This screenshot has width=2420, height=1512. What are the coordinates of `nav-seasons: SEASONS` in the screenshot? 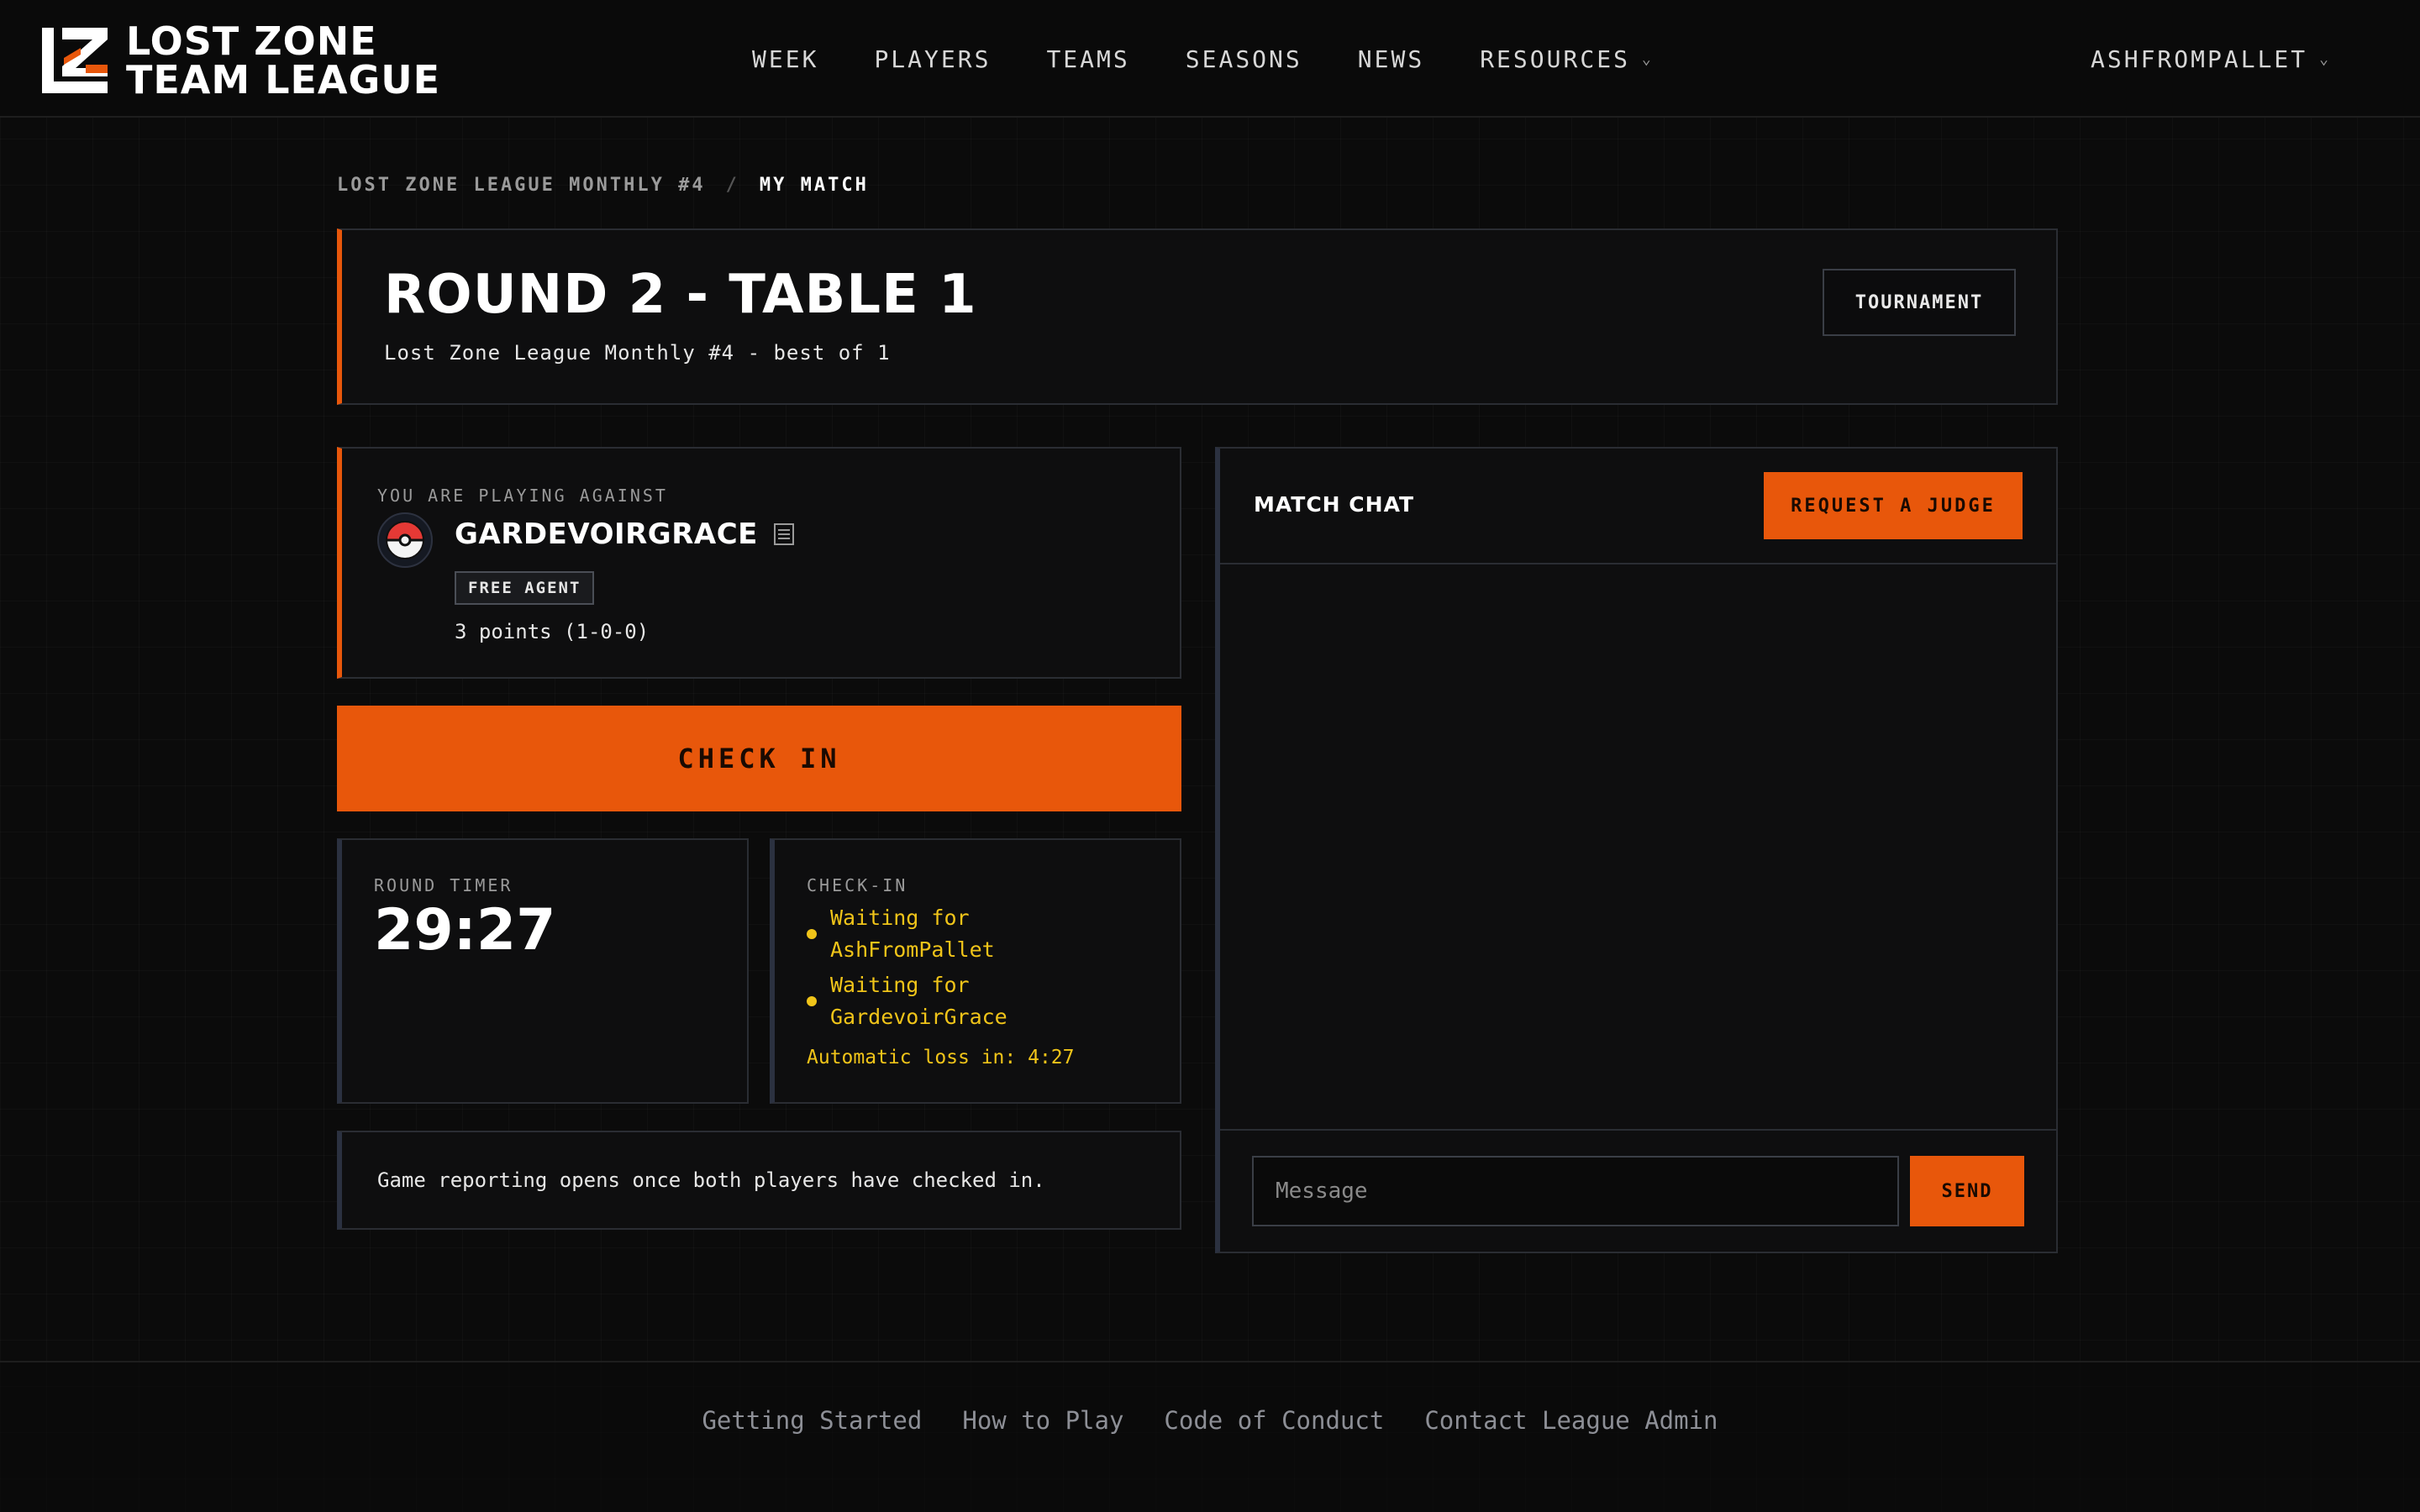 It's located at (1244, 59).